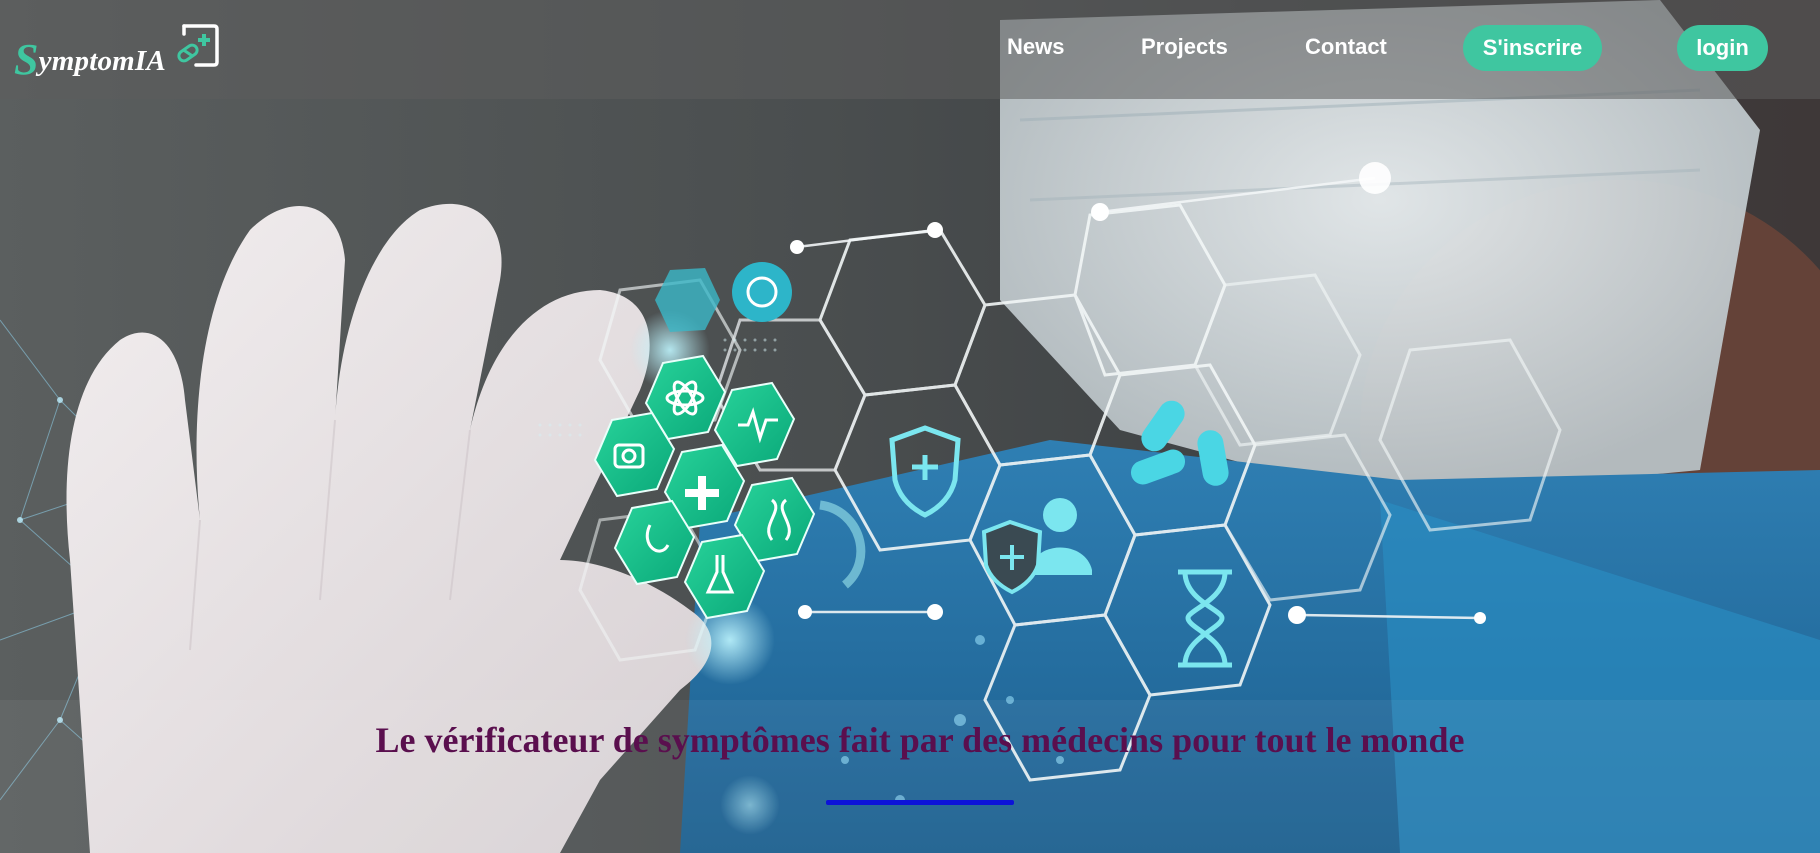 This screenshot has width=1820, height=853. What do you see at coordinates (1184, 47) in the screenshot?
I see `nav-link-projects: Projects` at bounding box center [1184, 47].